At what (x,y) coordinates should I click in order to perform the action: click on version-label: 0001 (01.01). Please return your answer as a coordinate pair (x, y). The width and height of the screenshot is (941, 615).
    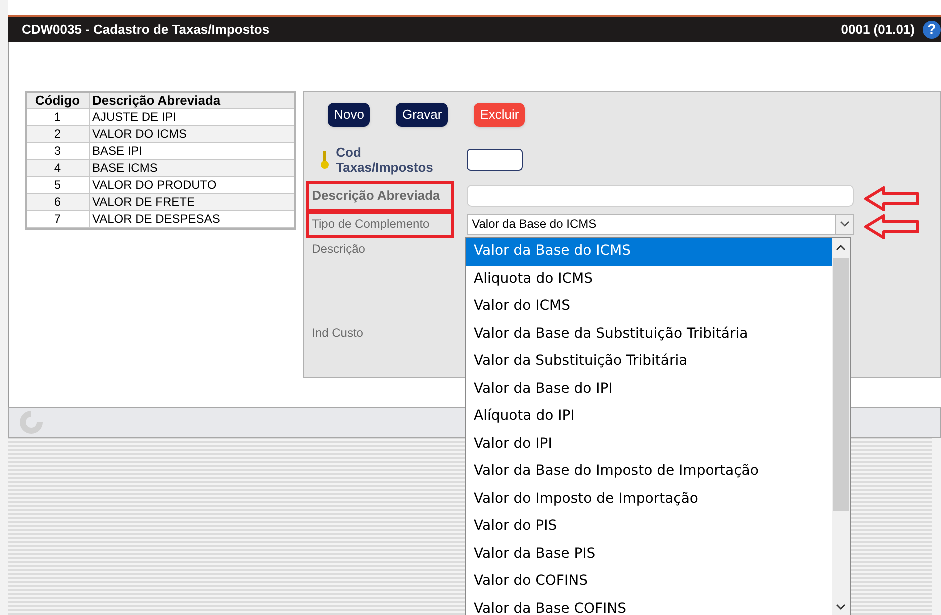
    Looking at the image, I should click on (878, 29).